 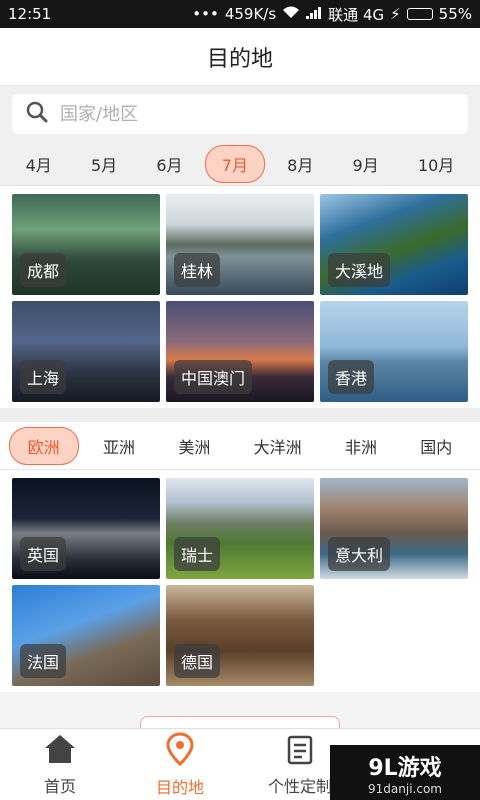 I want to click on region-tab-domestic: 国内, so click(x=436, y=446).